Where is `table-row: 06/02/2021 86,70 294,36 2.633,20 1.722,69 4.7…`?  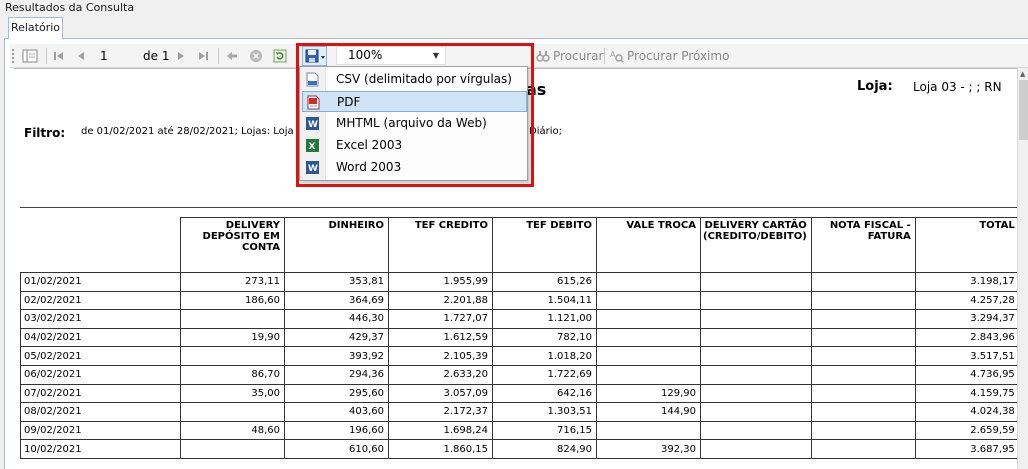
table-row: 06/02/2021 86,70 294,36 2.633,20 1.722,69 4.7… is located at coordinates (520, 374).